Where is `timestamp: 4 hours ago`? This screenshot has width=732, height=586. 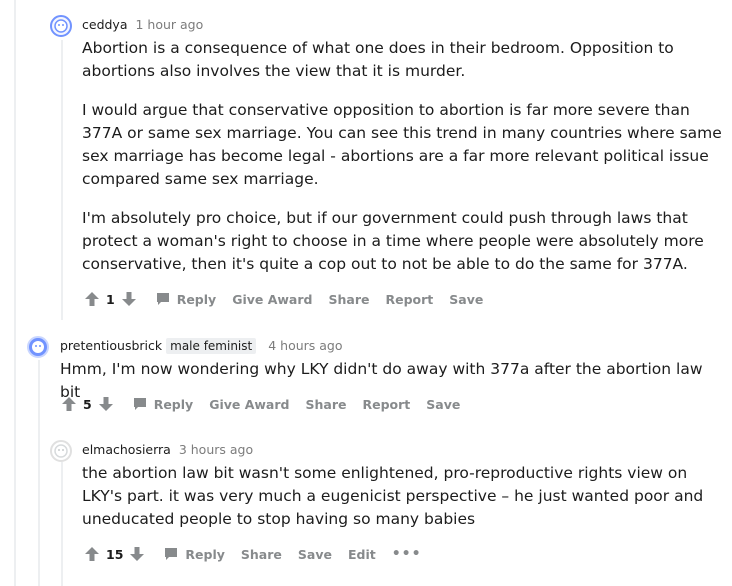
timestamp: 4 hours ago is located at coordinates (305, 345).